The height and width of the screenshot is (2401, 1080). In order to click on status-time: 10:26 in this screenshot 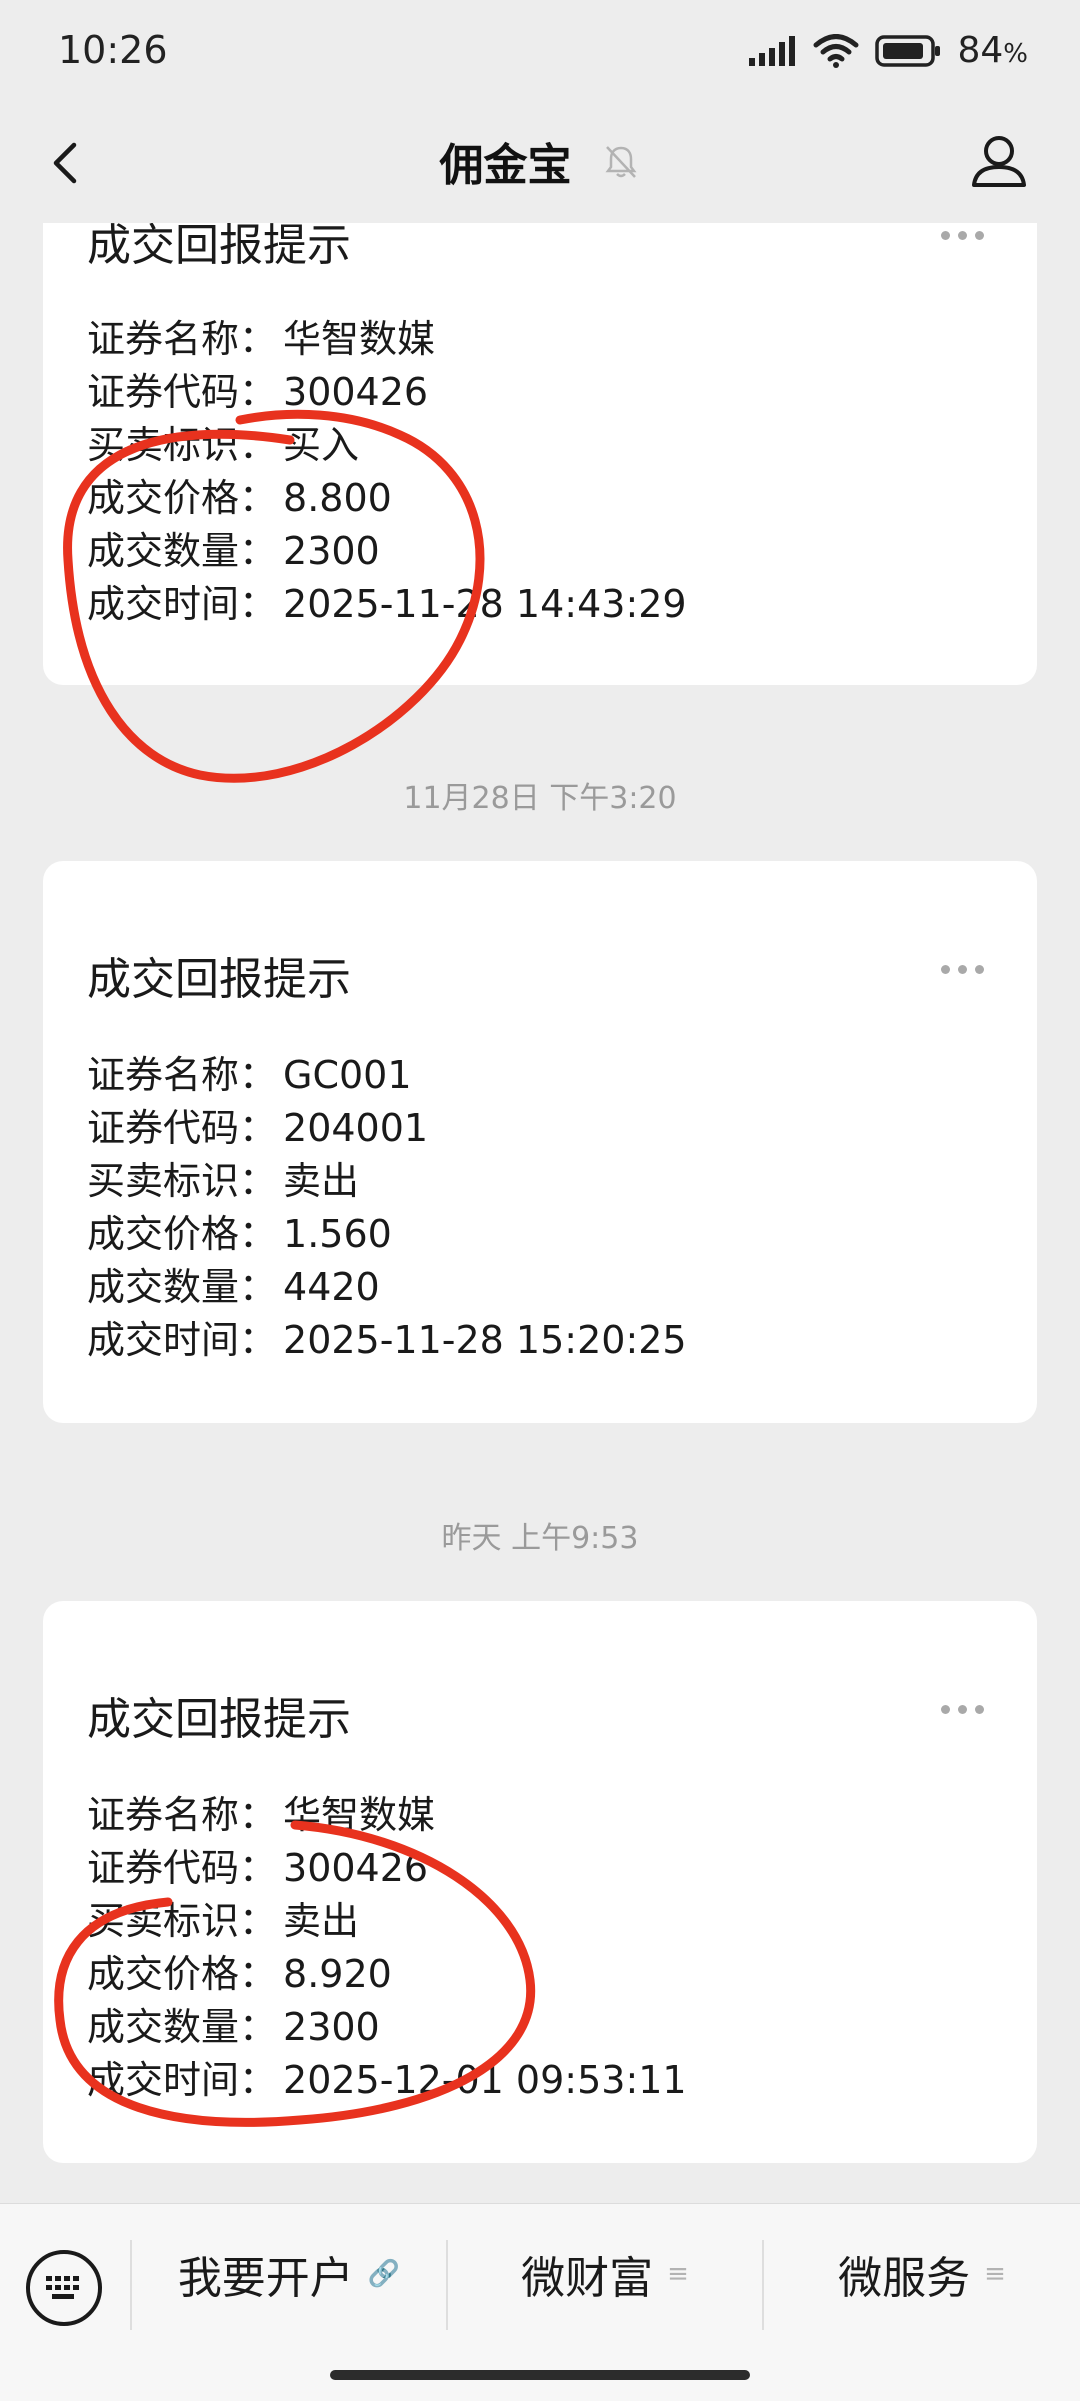, I will do `click(113, 50)`.